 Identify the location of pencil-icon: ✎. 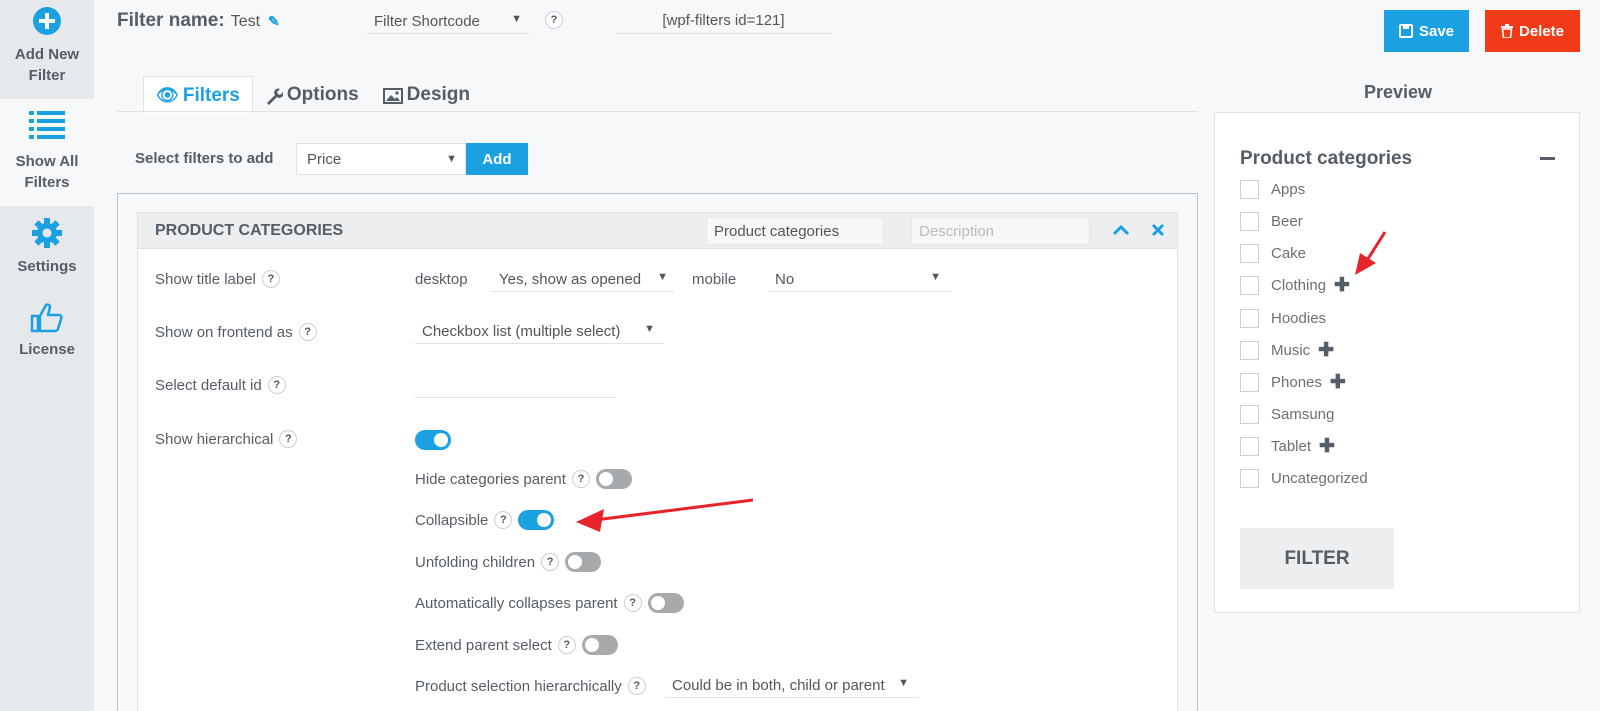
(274, 21).